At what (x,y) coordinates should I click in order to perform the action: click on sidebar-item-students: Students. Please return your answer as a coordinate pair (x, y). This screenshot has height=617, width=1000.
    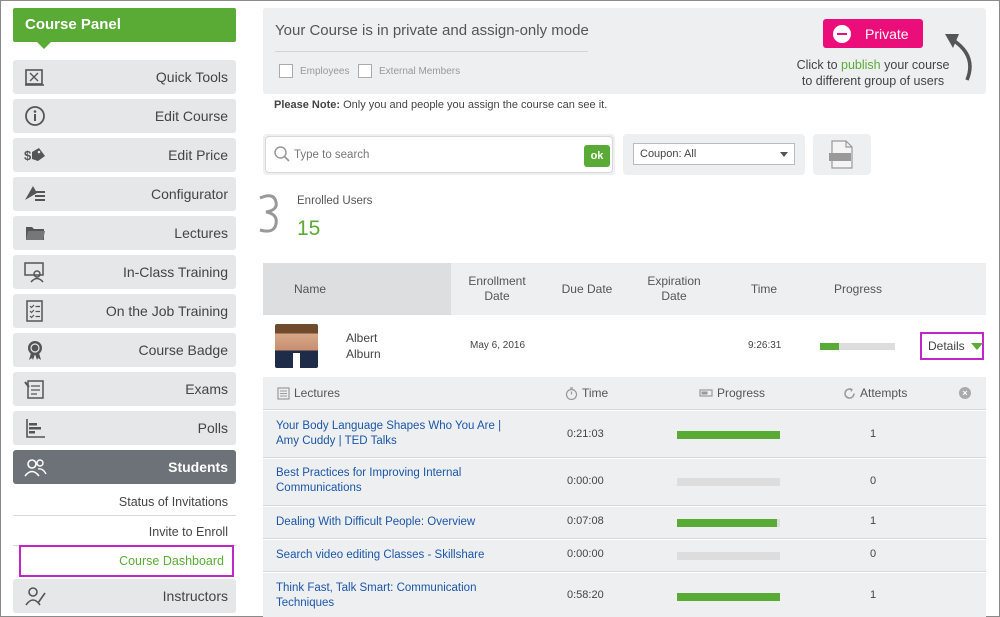
    Looking at the image, I should click on (124, 467).